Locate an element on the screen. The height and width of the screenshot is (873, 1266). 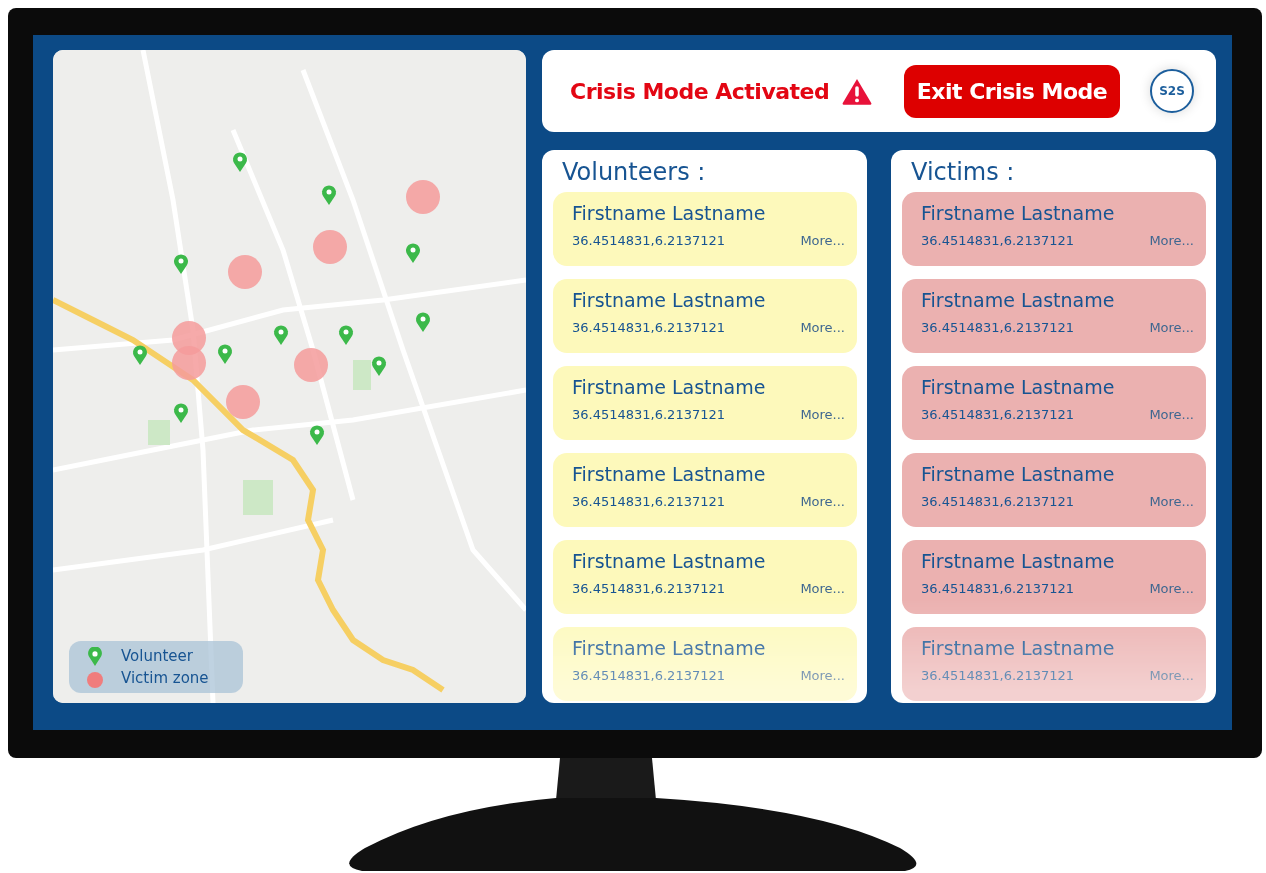
logo: S2S is located at coordinates (1172, 91).